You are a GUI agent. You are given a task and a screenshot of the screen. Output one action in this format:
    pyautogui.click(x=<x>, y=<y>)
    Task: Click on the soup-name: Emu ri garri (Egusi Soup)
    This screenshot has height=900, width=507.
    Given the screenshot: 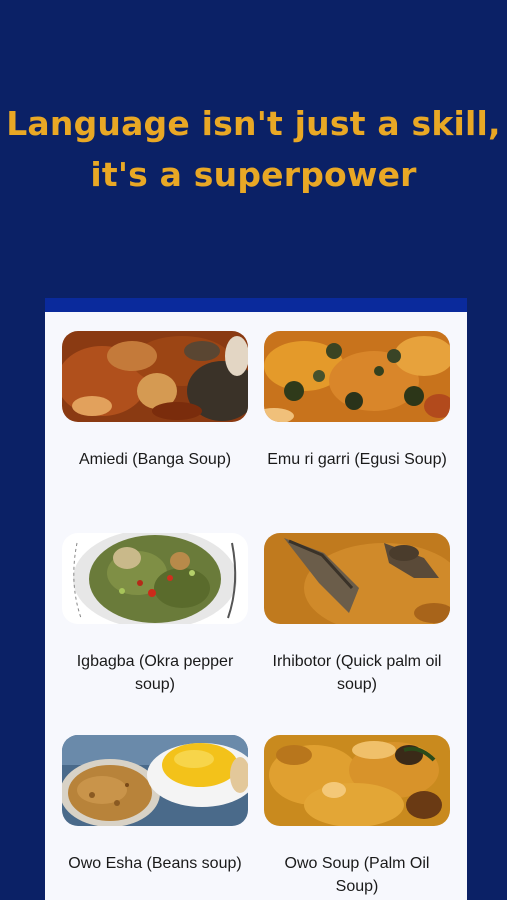 What is the action you would take?
    pyautogui.click(x=357, y=459)
    